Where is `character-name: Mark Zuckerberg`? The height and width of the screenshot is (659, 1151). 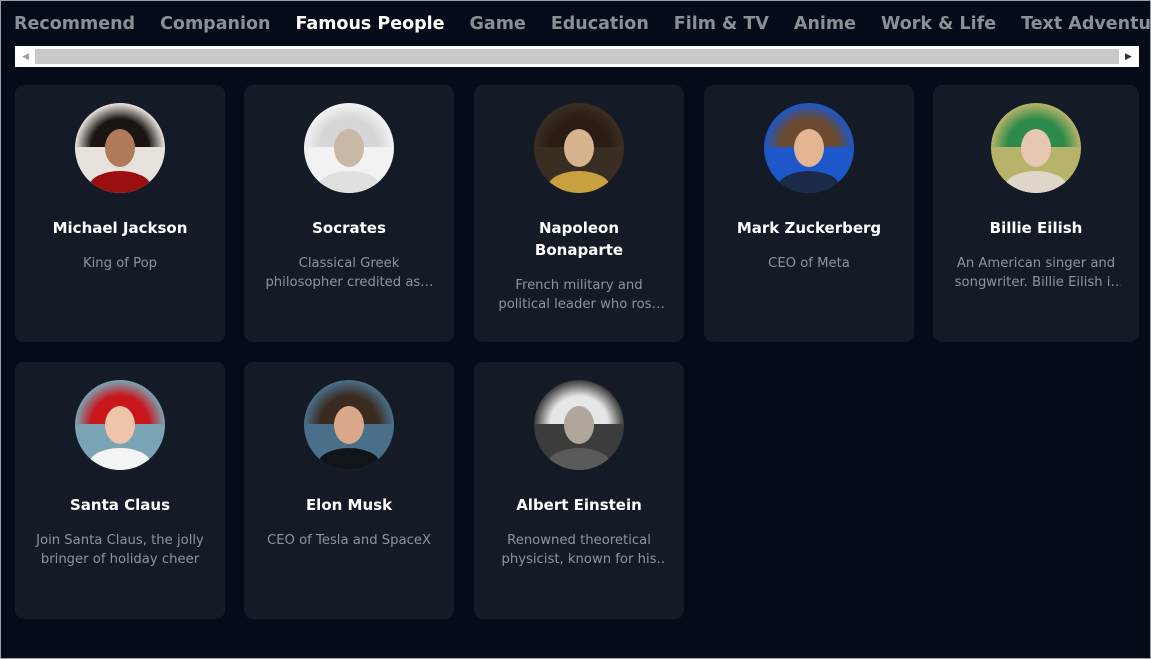 character-name: Mark Zuckerberg is located at coordinates (809, 228).